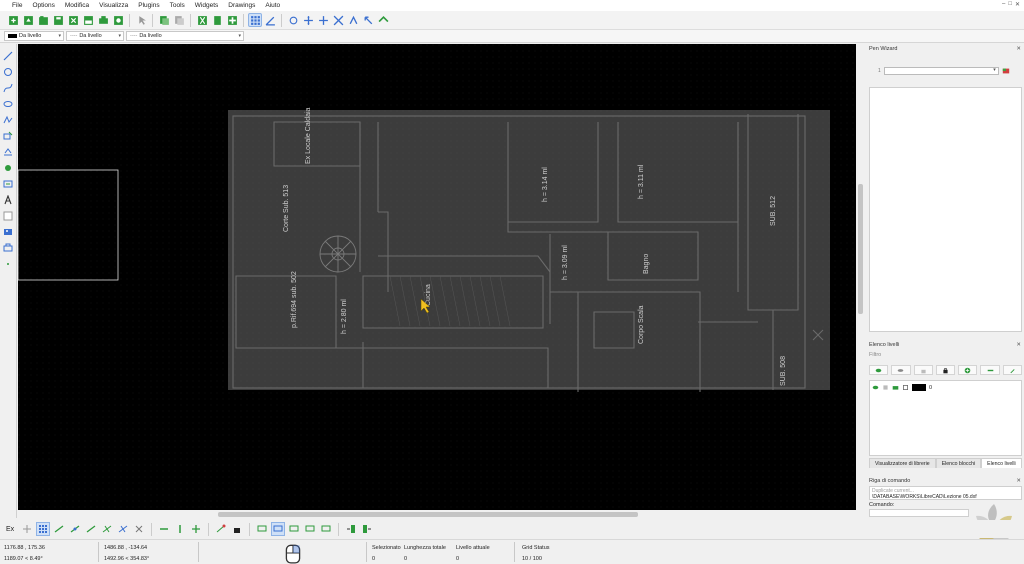 This screenshot has height=564, width=1024. I want to click on menu-options: Options, so click(43, 5).